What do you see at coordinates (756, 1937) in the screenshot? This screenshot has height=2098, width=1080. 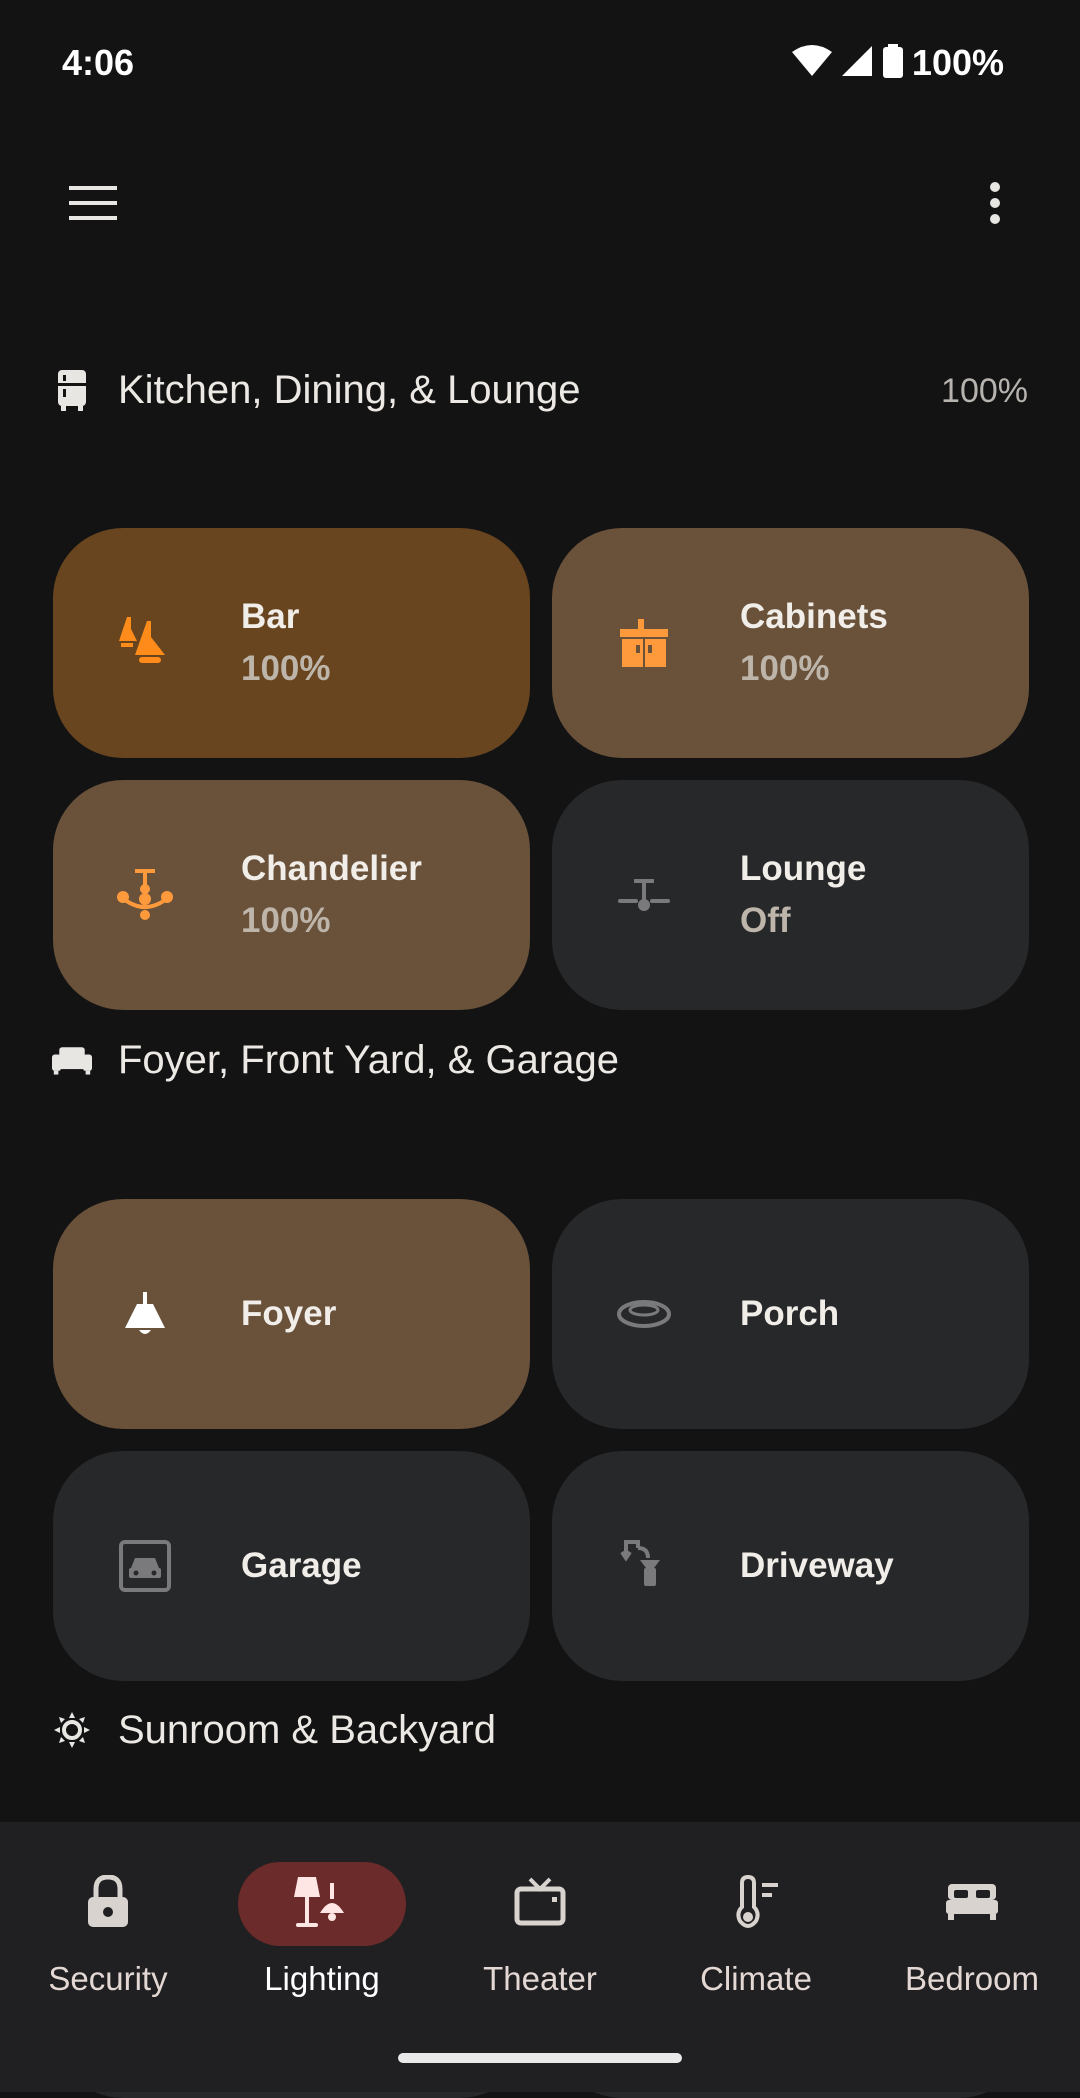 I see `nav-climate: Climate` at bounding box center [756, 1937].